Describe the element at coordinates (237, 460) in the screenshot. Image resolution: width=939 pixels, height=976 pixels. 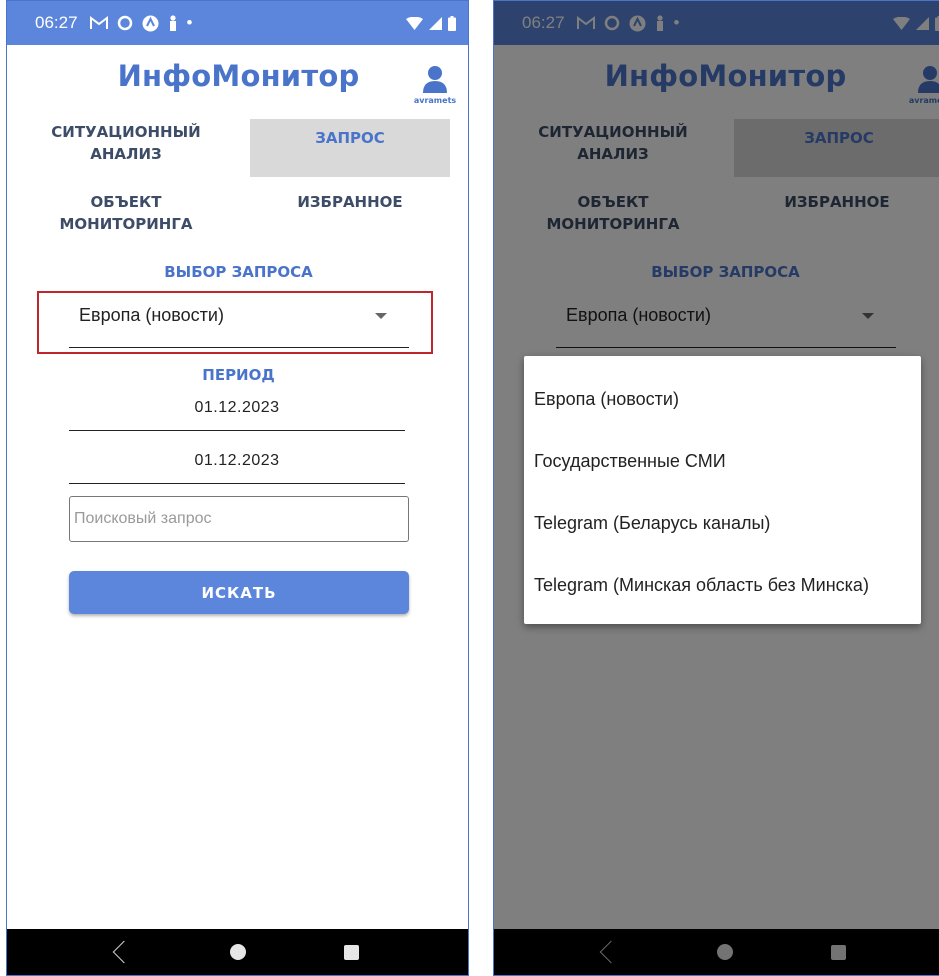
I see `date-to-value: 01.12.2023` at that location.